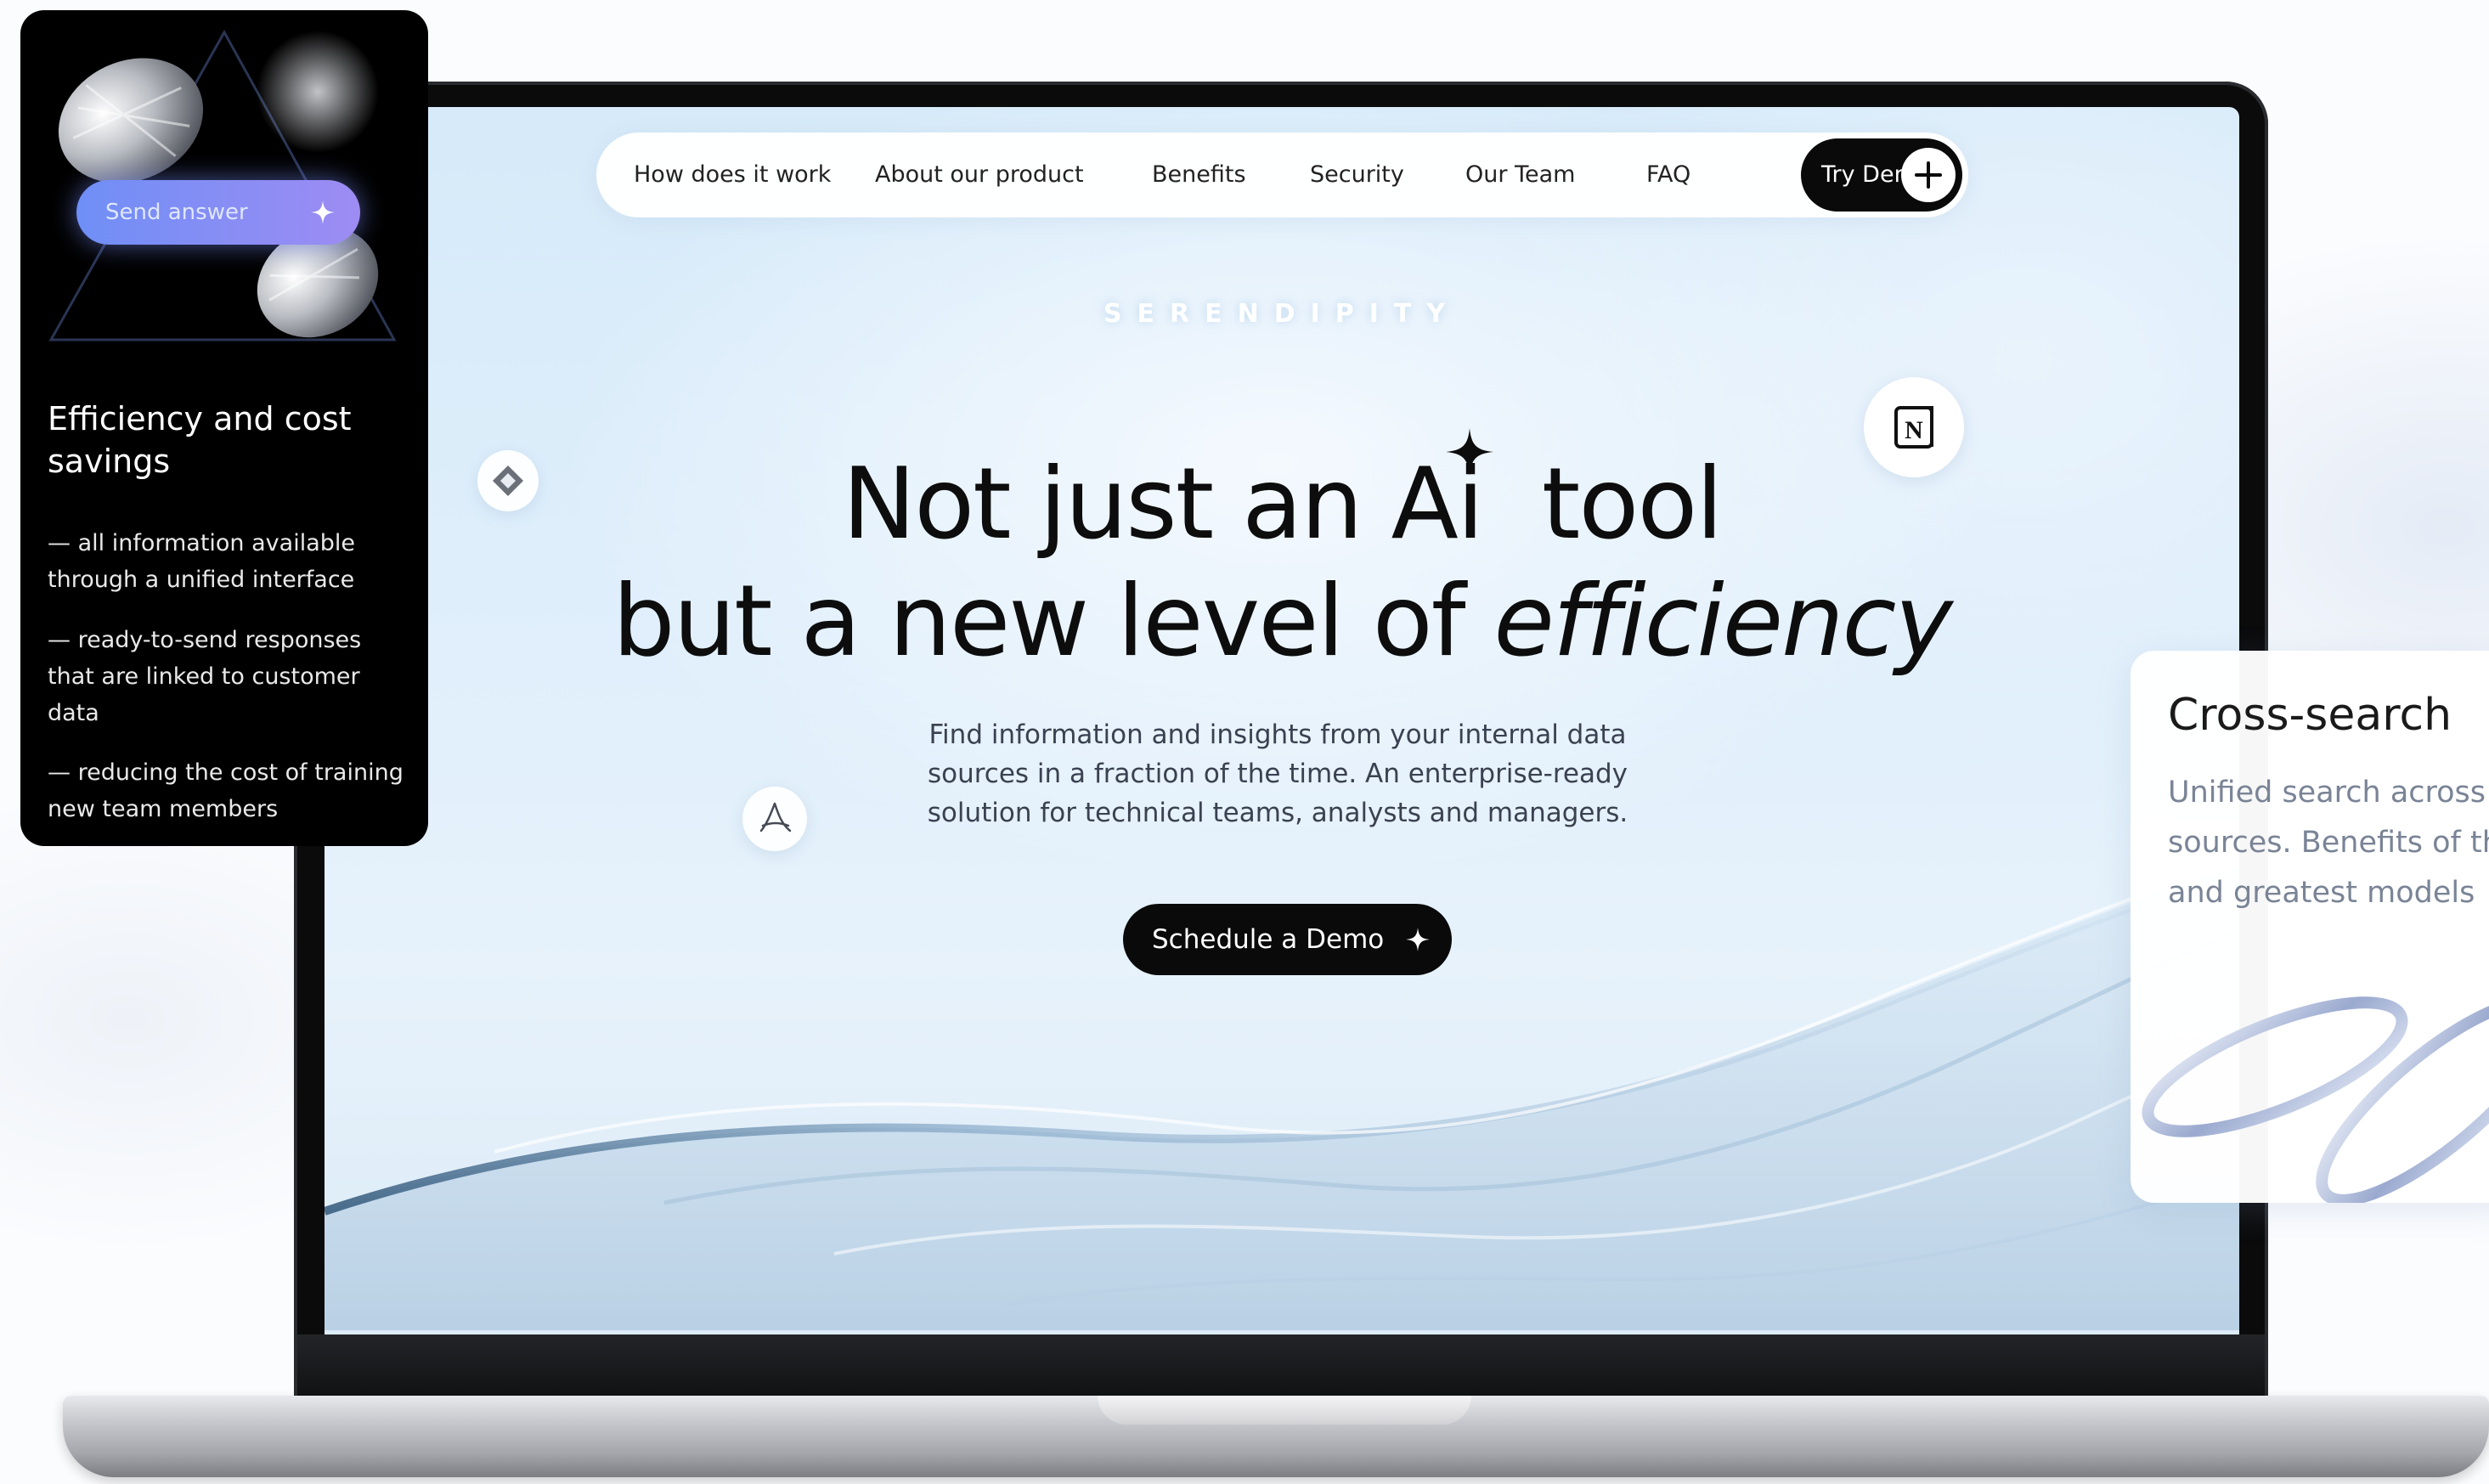 Image resolution: width=2489 pixels, height=1484 pixels. What do you see at coordinates (1163, 504) in the screenshot?
I see `headline-line-1-start: Not just an Ai` at bounding box center [1163, 504].